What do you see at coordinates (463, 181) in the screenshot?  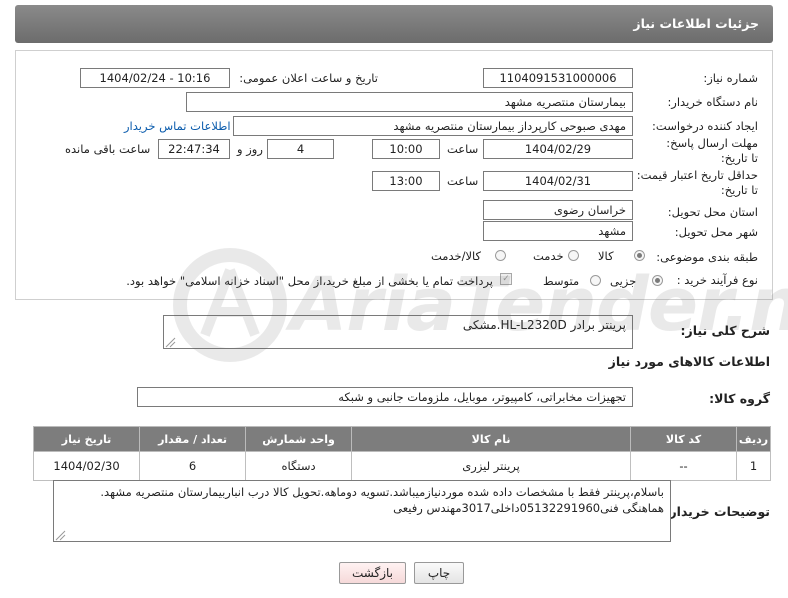 I see `validity-time-label: ساعت` at bounding box center [463, 181].